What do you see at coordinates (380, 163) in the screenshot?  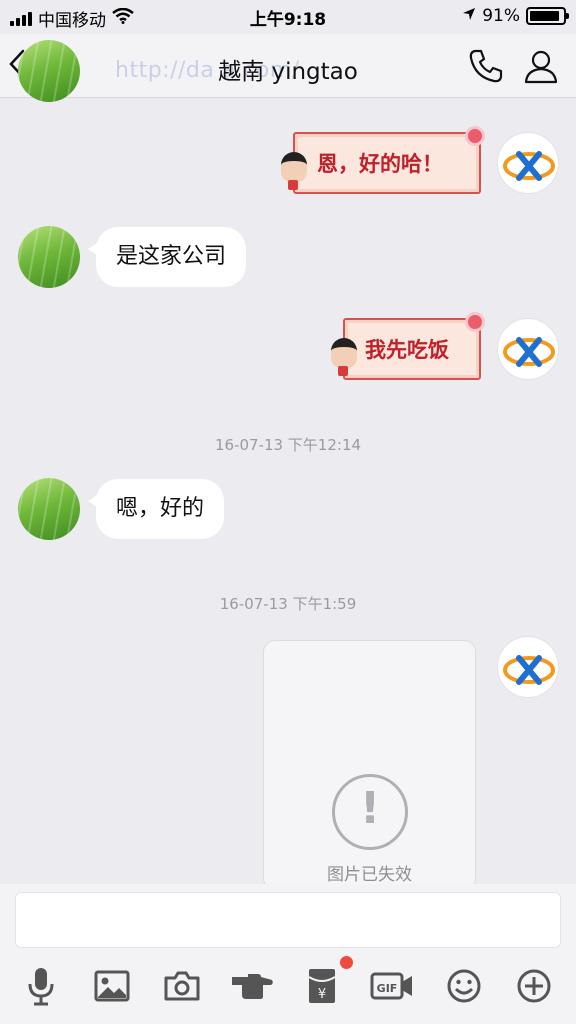 I see `sticker-text: 恩，好的哈！` at bounding box center [380, 163].